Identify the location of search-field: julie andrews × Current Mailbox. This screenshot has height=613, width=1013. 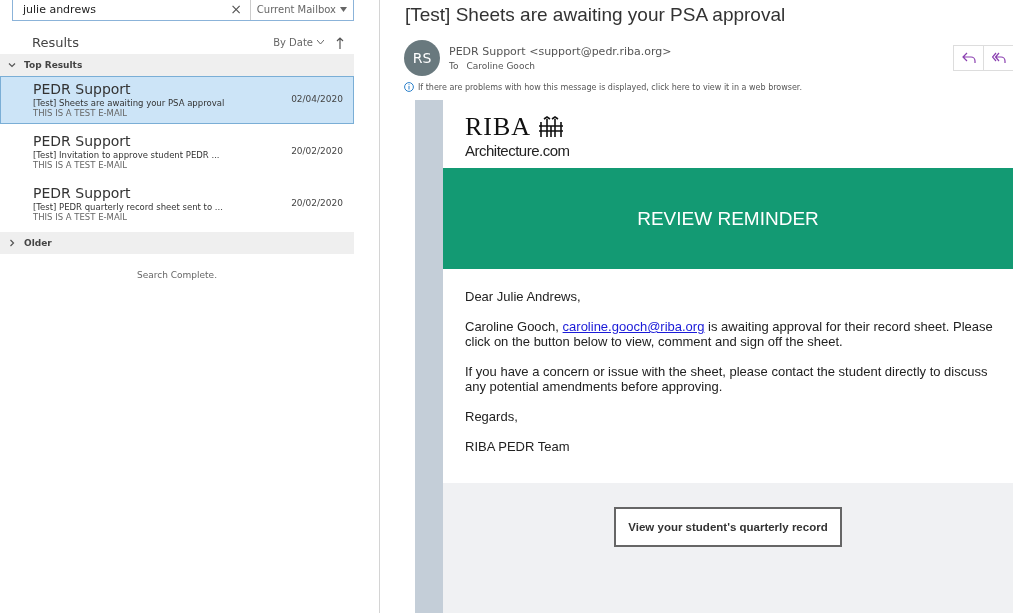
(183, 10).